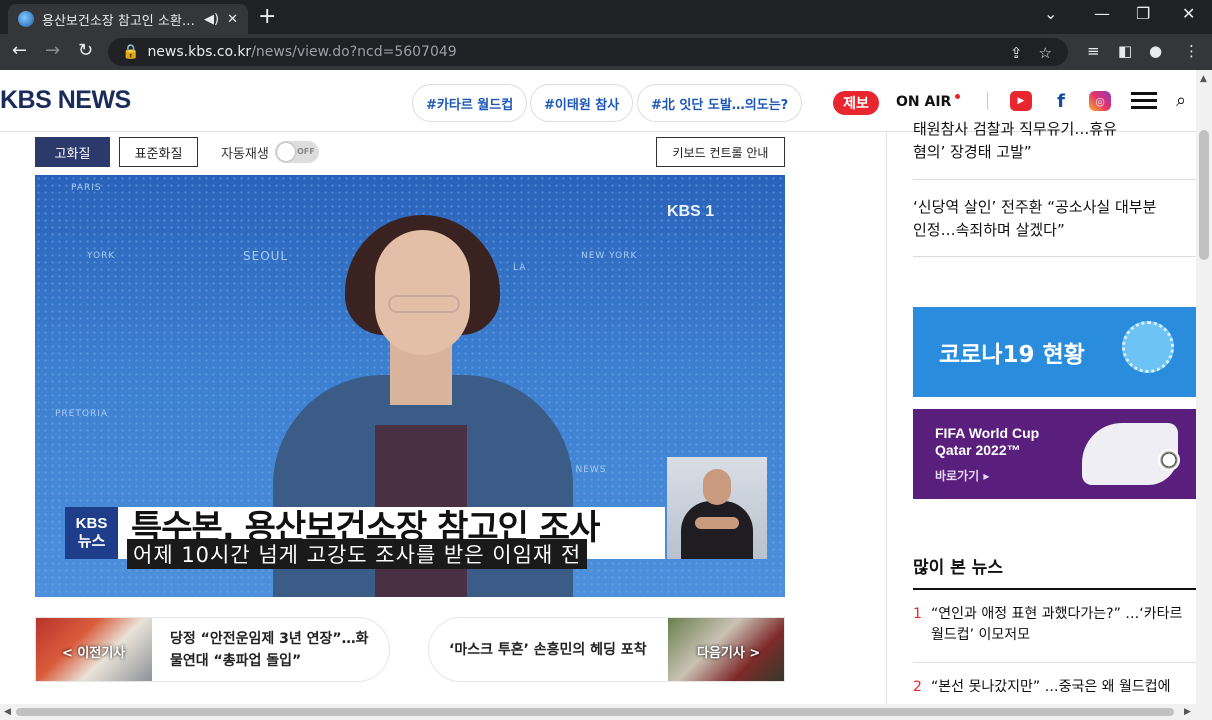  What do you see at coordinates (1045, 53) in the screenshot?
I see `bookmark-star-icon: ☆` at bounding box center [1045, 53].